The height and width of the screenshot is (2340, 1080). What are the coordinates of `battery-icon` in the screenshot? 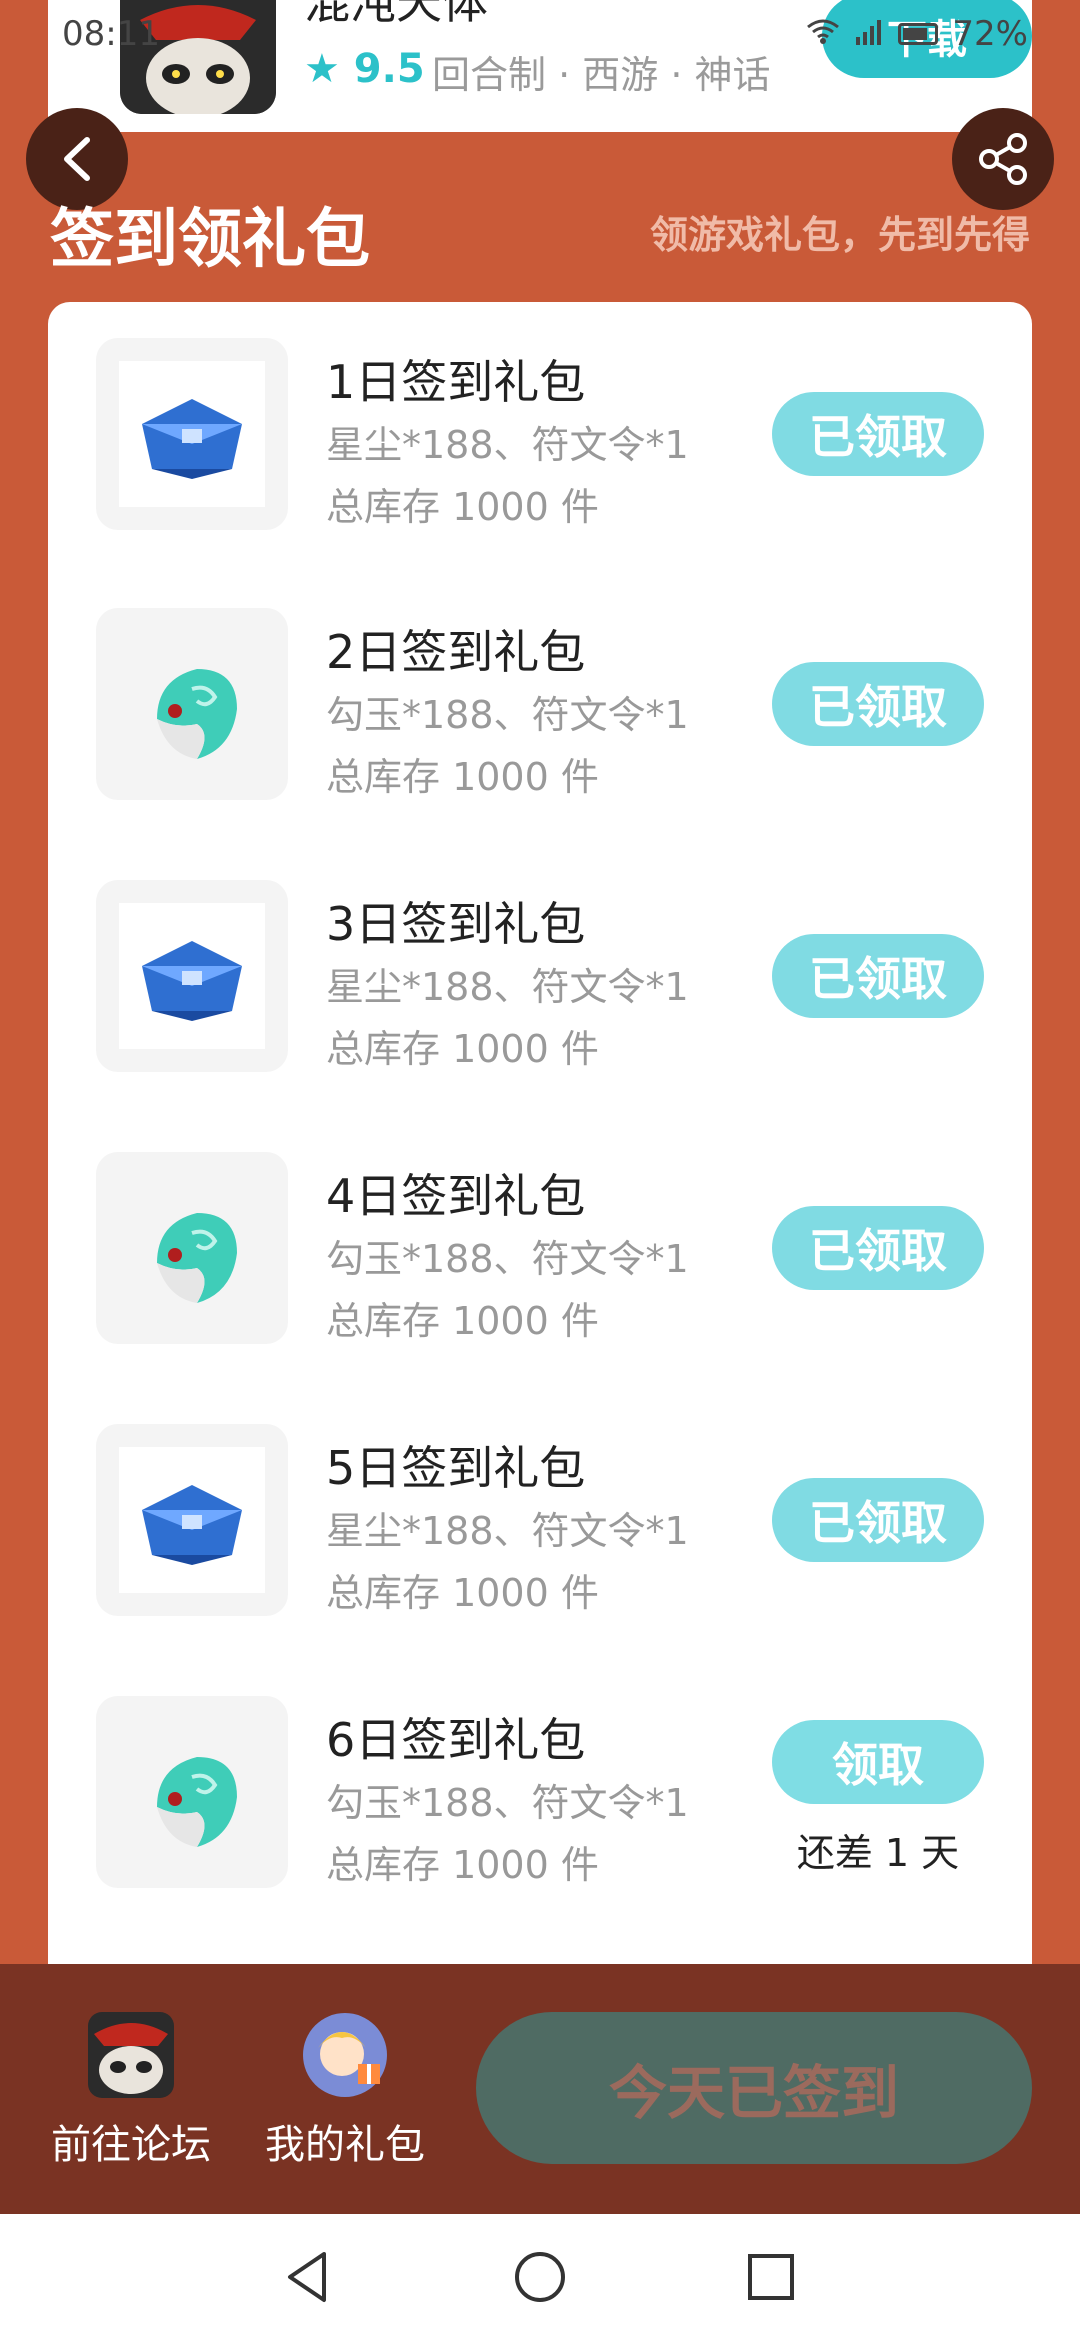 It's located at (918, 34).